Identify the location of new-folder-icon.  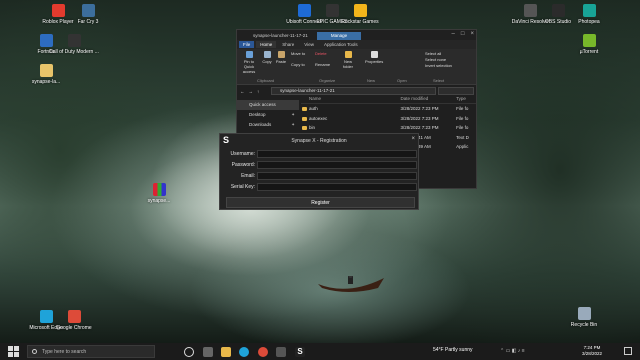
(348, 54).